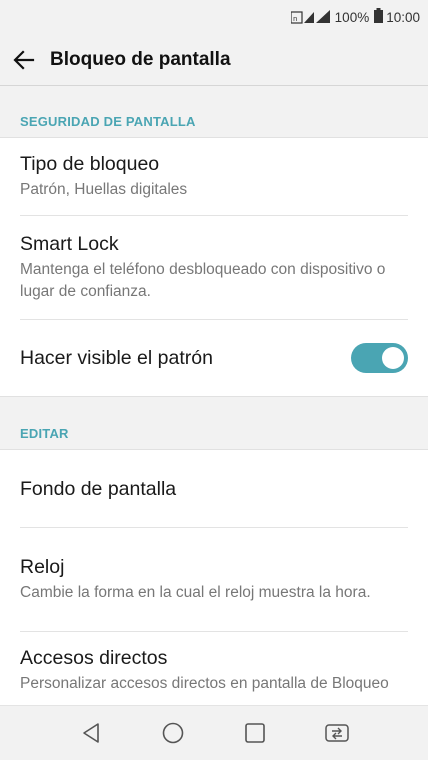 The width and height of the screenshot is (428, 760). I want to click on battery-percent: 100%, so click(352, 17).